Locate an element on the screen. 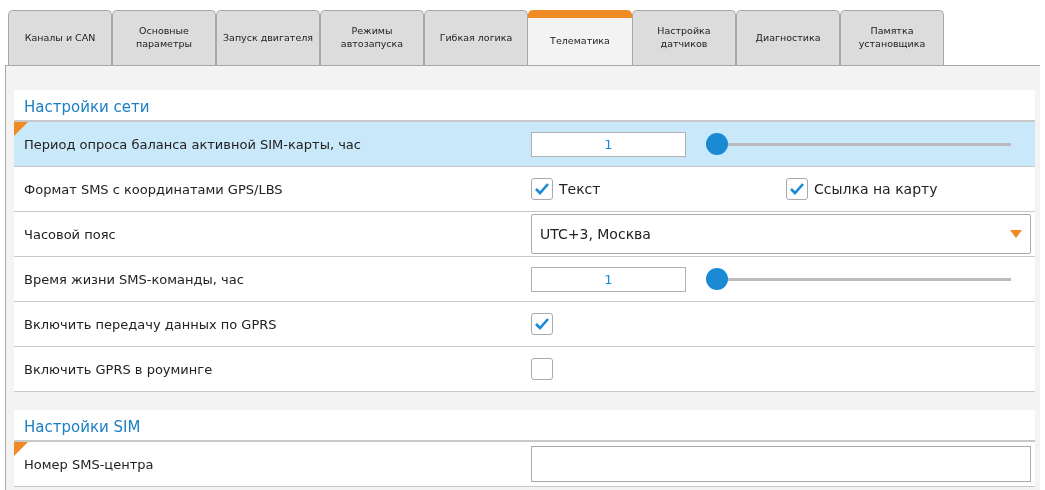  tab: Диагностика is located at coordinates (788, 37).